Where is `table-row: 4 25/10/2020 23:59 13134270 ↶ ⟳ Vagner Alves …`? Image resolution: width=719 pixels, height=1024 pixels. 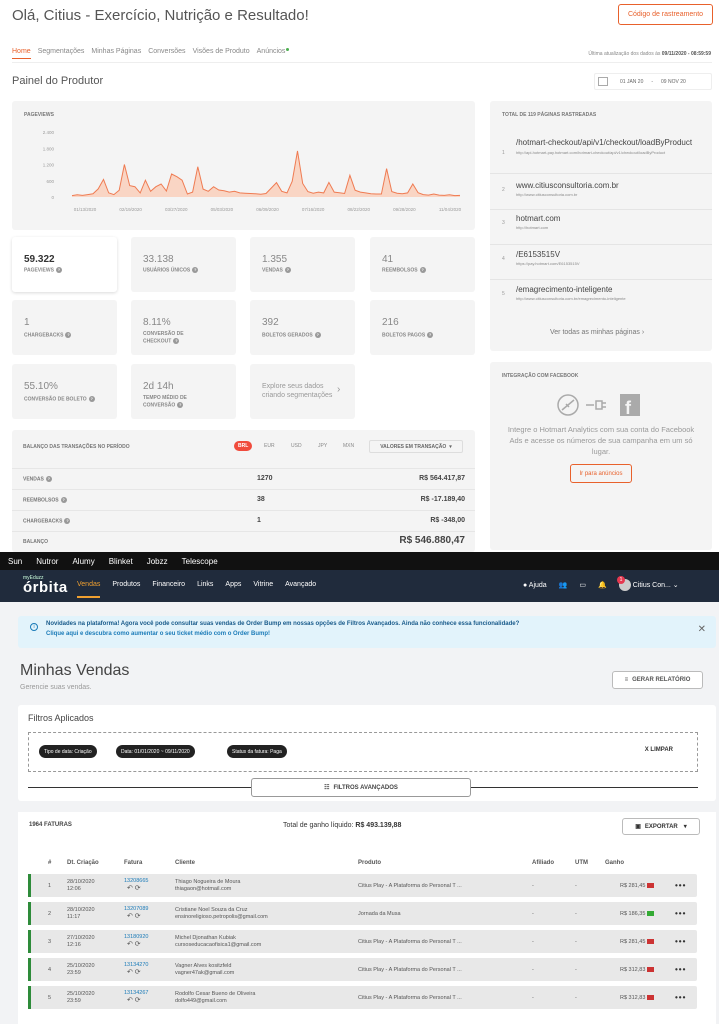 table-row: 4 25/10/2020 23:59 13134270 ↶ ⟳ Vagner Alves … is located at coordinates (362, 969).